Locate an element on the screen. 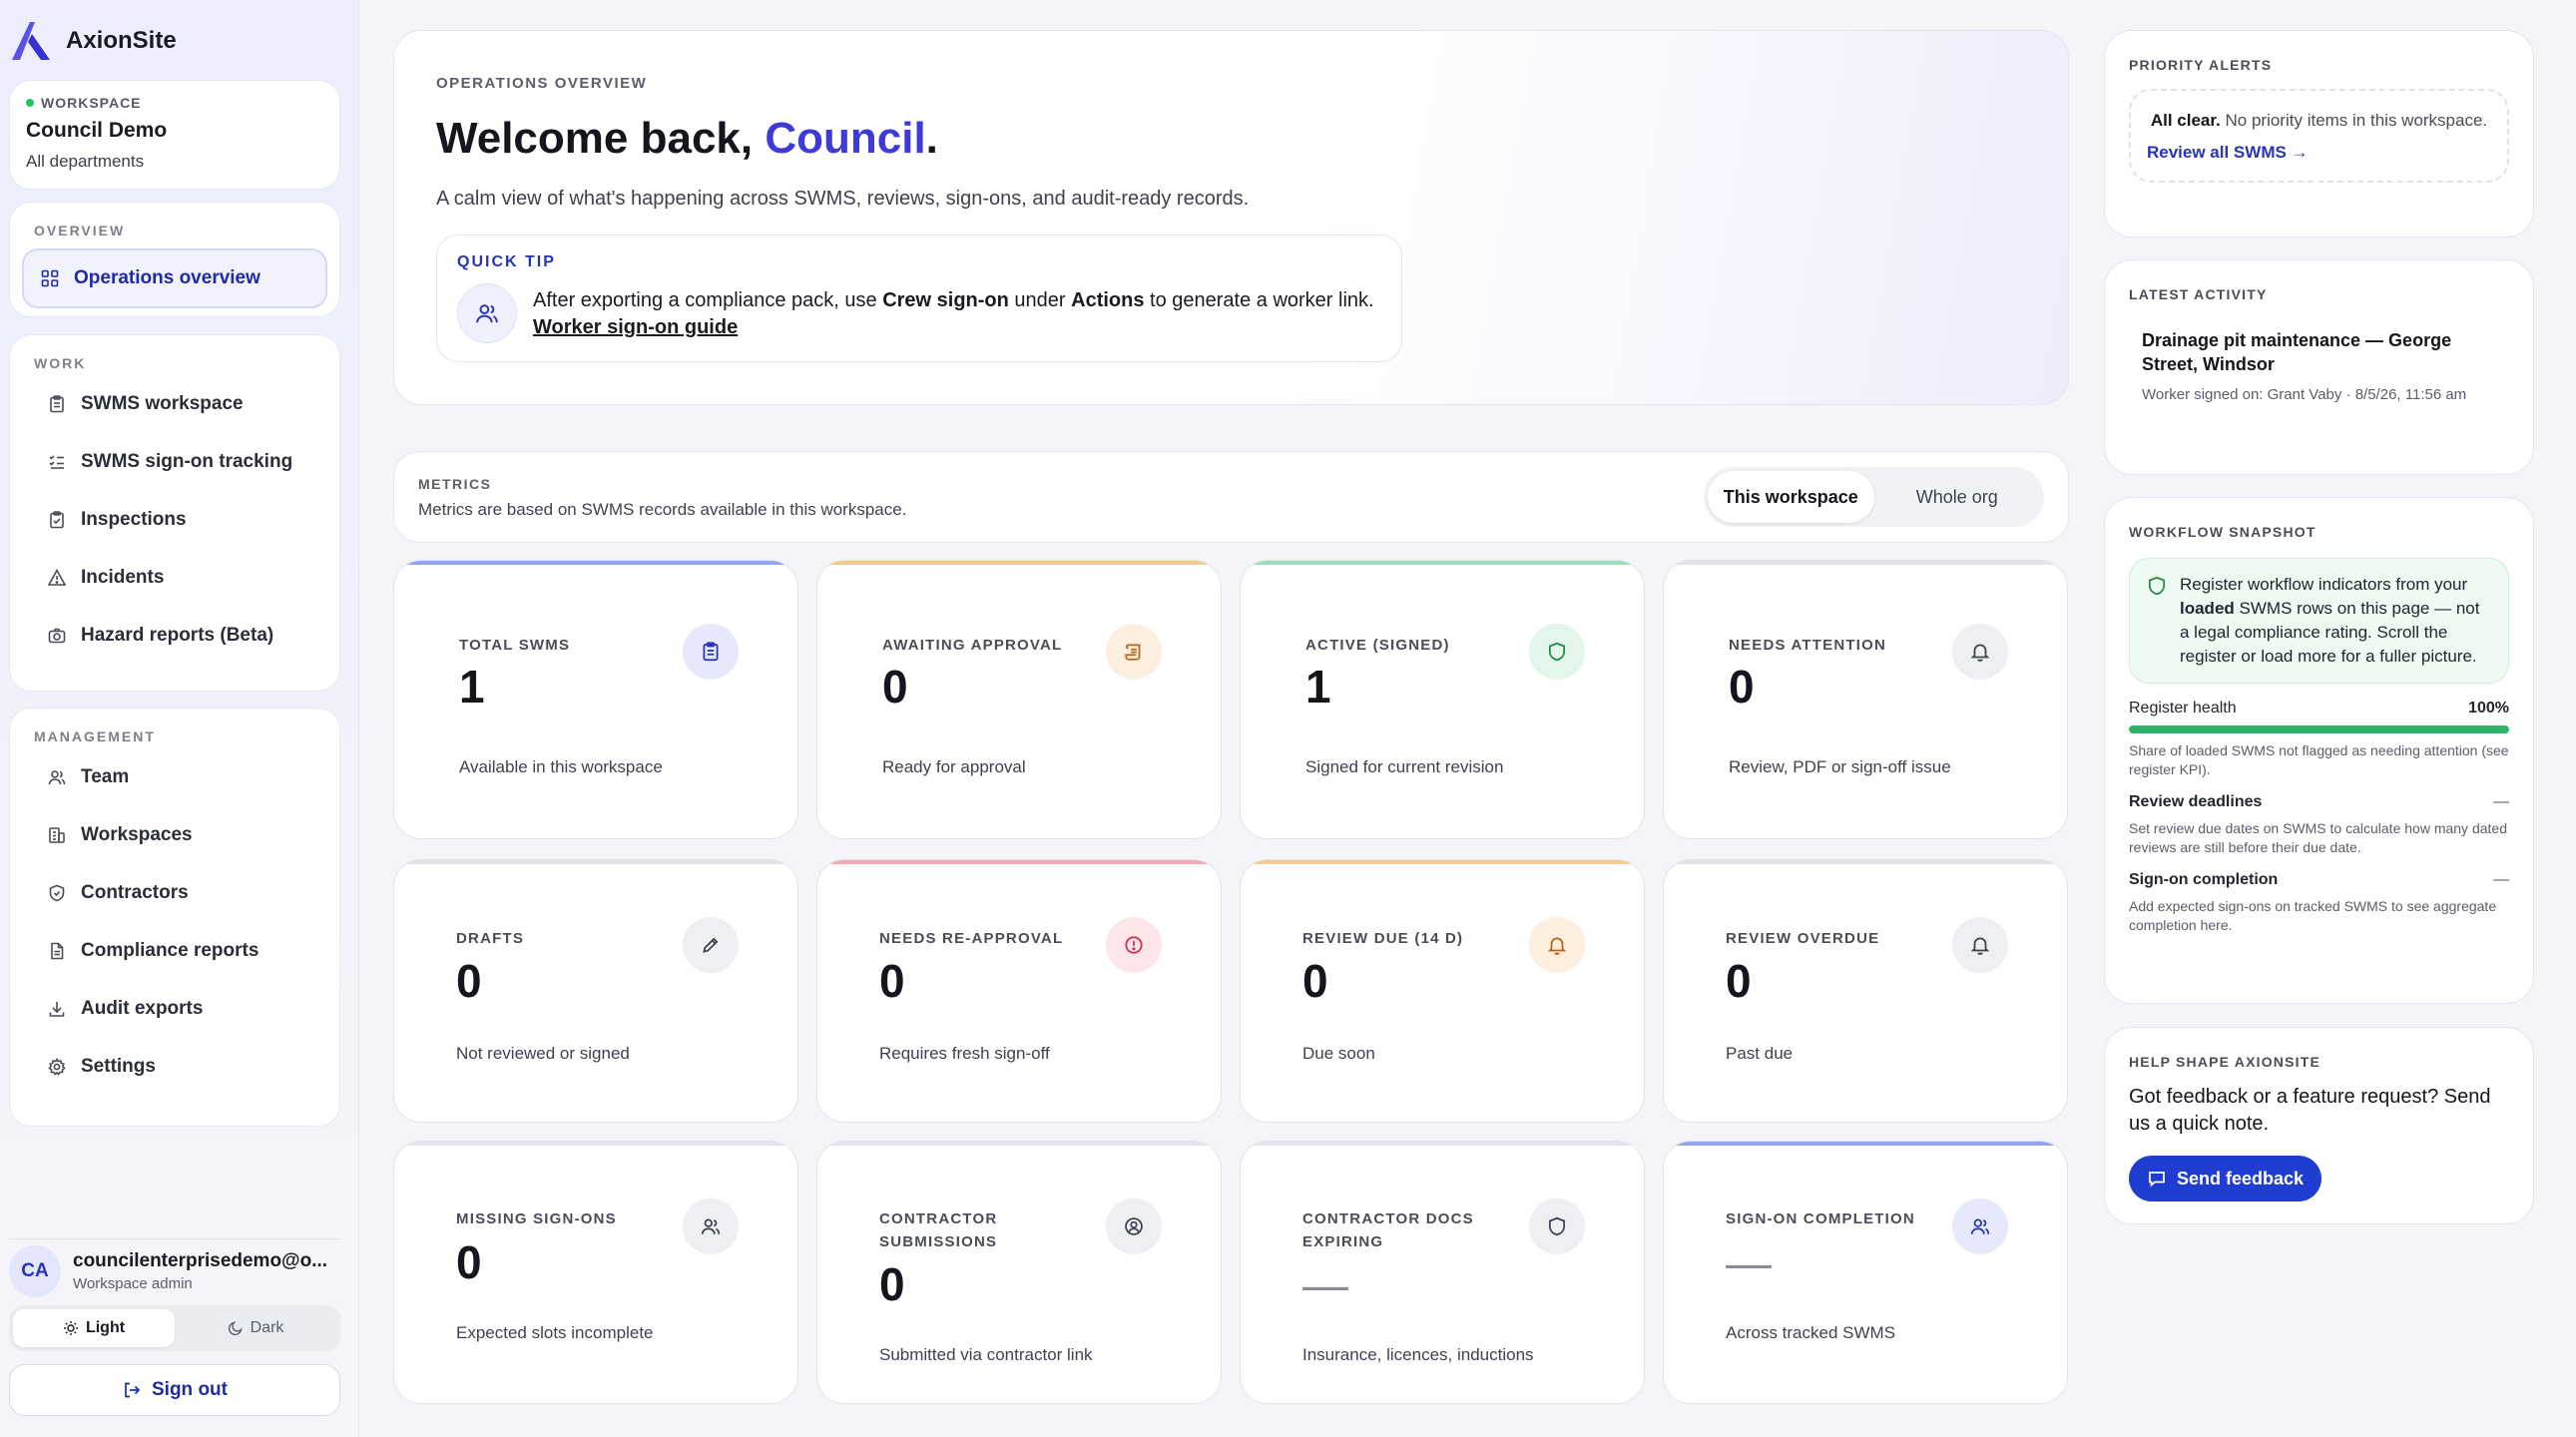  metric-note: Signed for current revision is located at coordinates (1404, 766).